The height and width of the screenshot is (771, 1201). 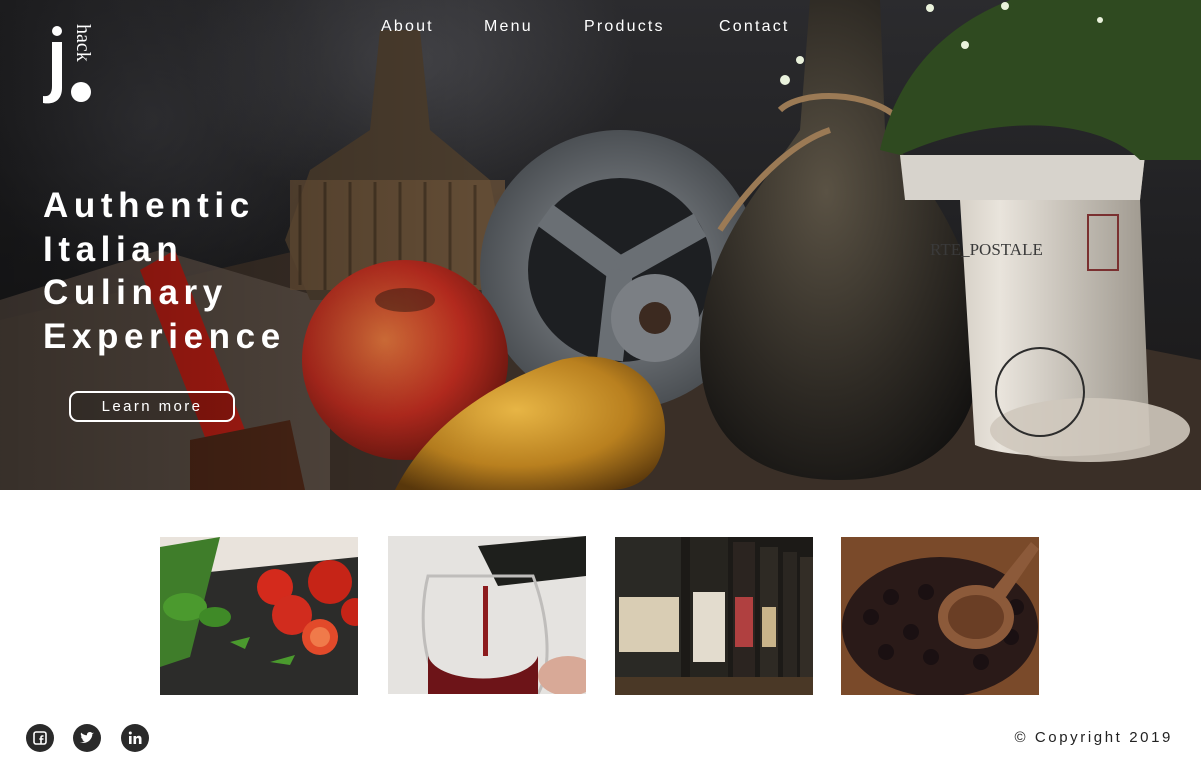 I want to click on headline-line-4: Experience, so click(x=164, y=336).